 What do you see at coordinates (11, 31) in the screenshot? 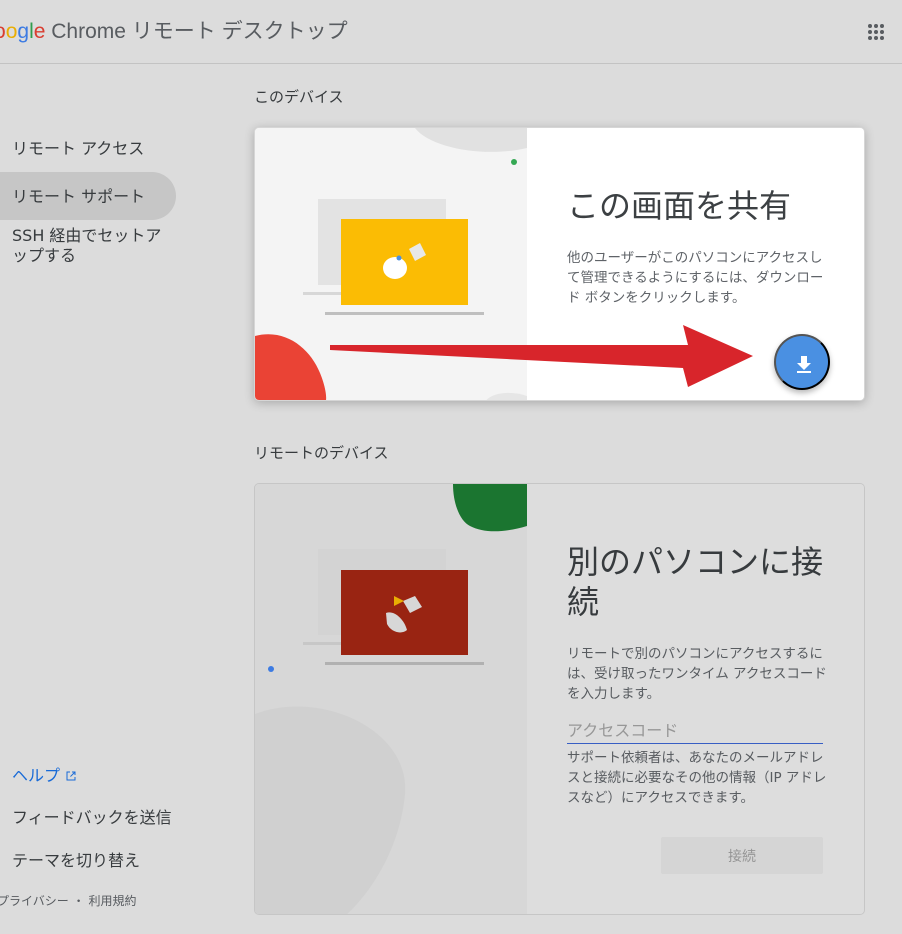
I see `brand-letter-o2: o` at bounding box center [11, 31].